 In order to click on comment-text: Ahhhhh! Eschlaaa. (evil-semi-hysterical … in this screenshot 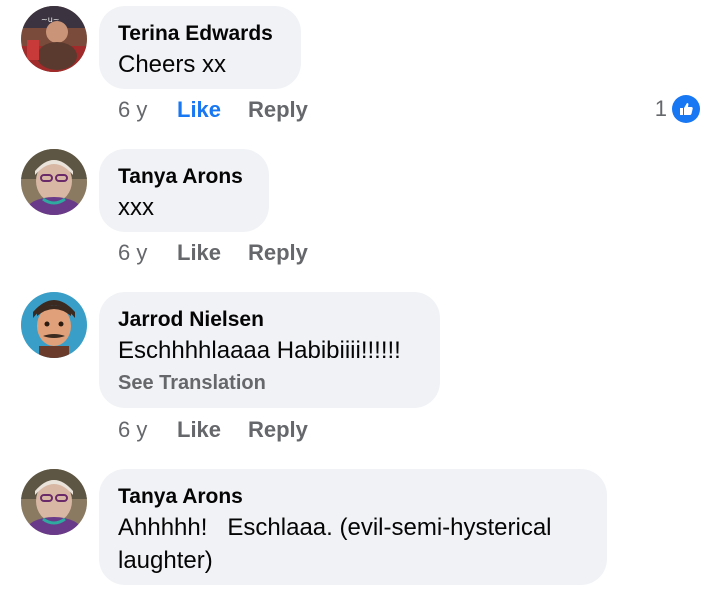, I will do `click(338, 544)`.